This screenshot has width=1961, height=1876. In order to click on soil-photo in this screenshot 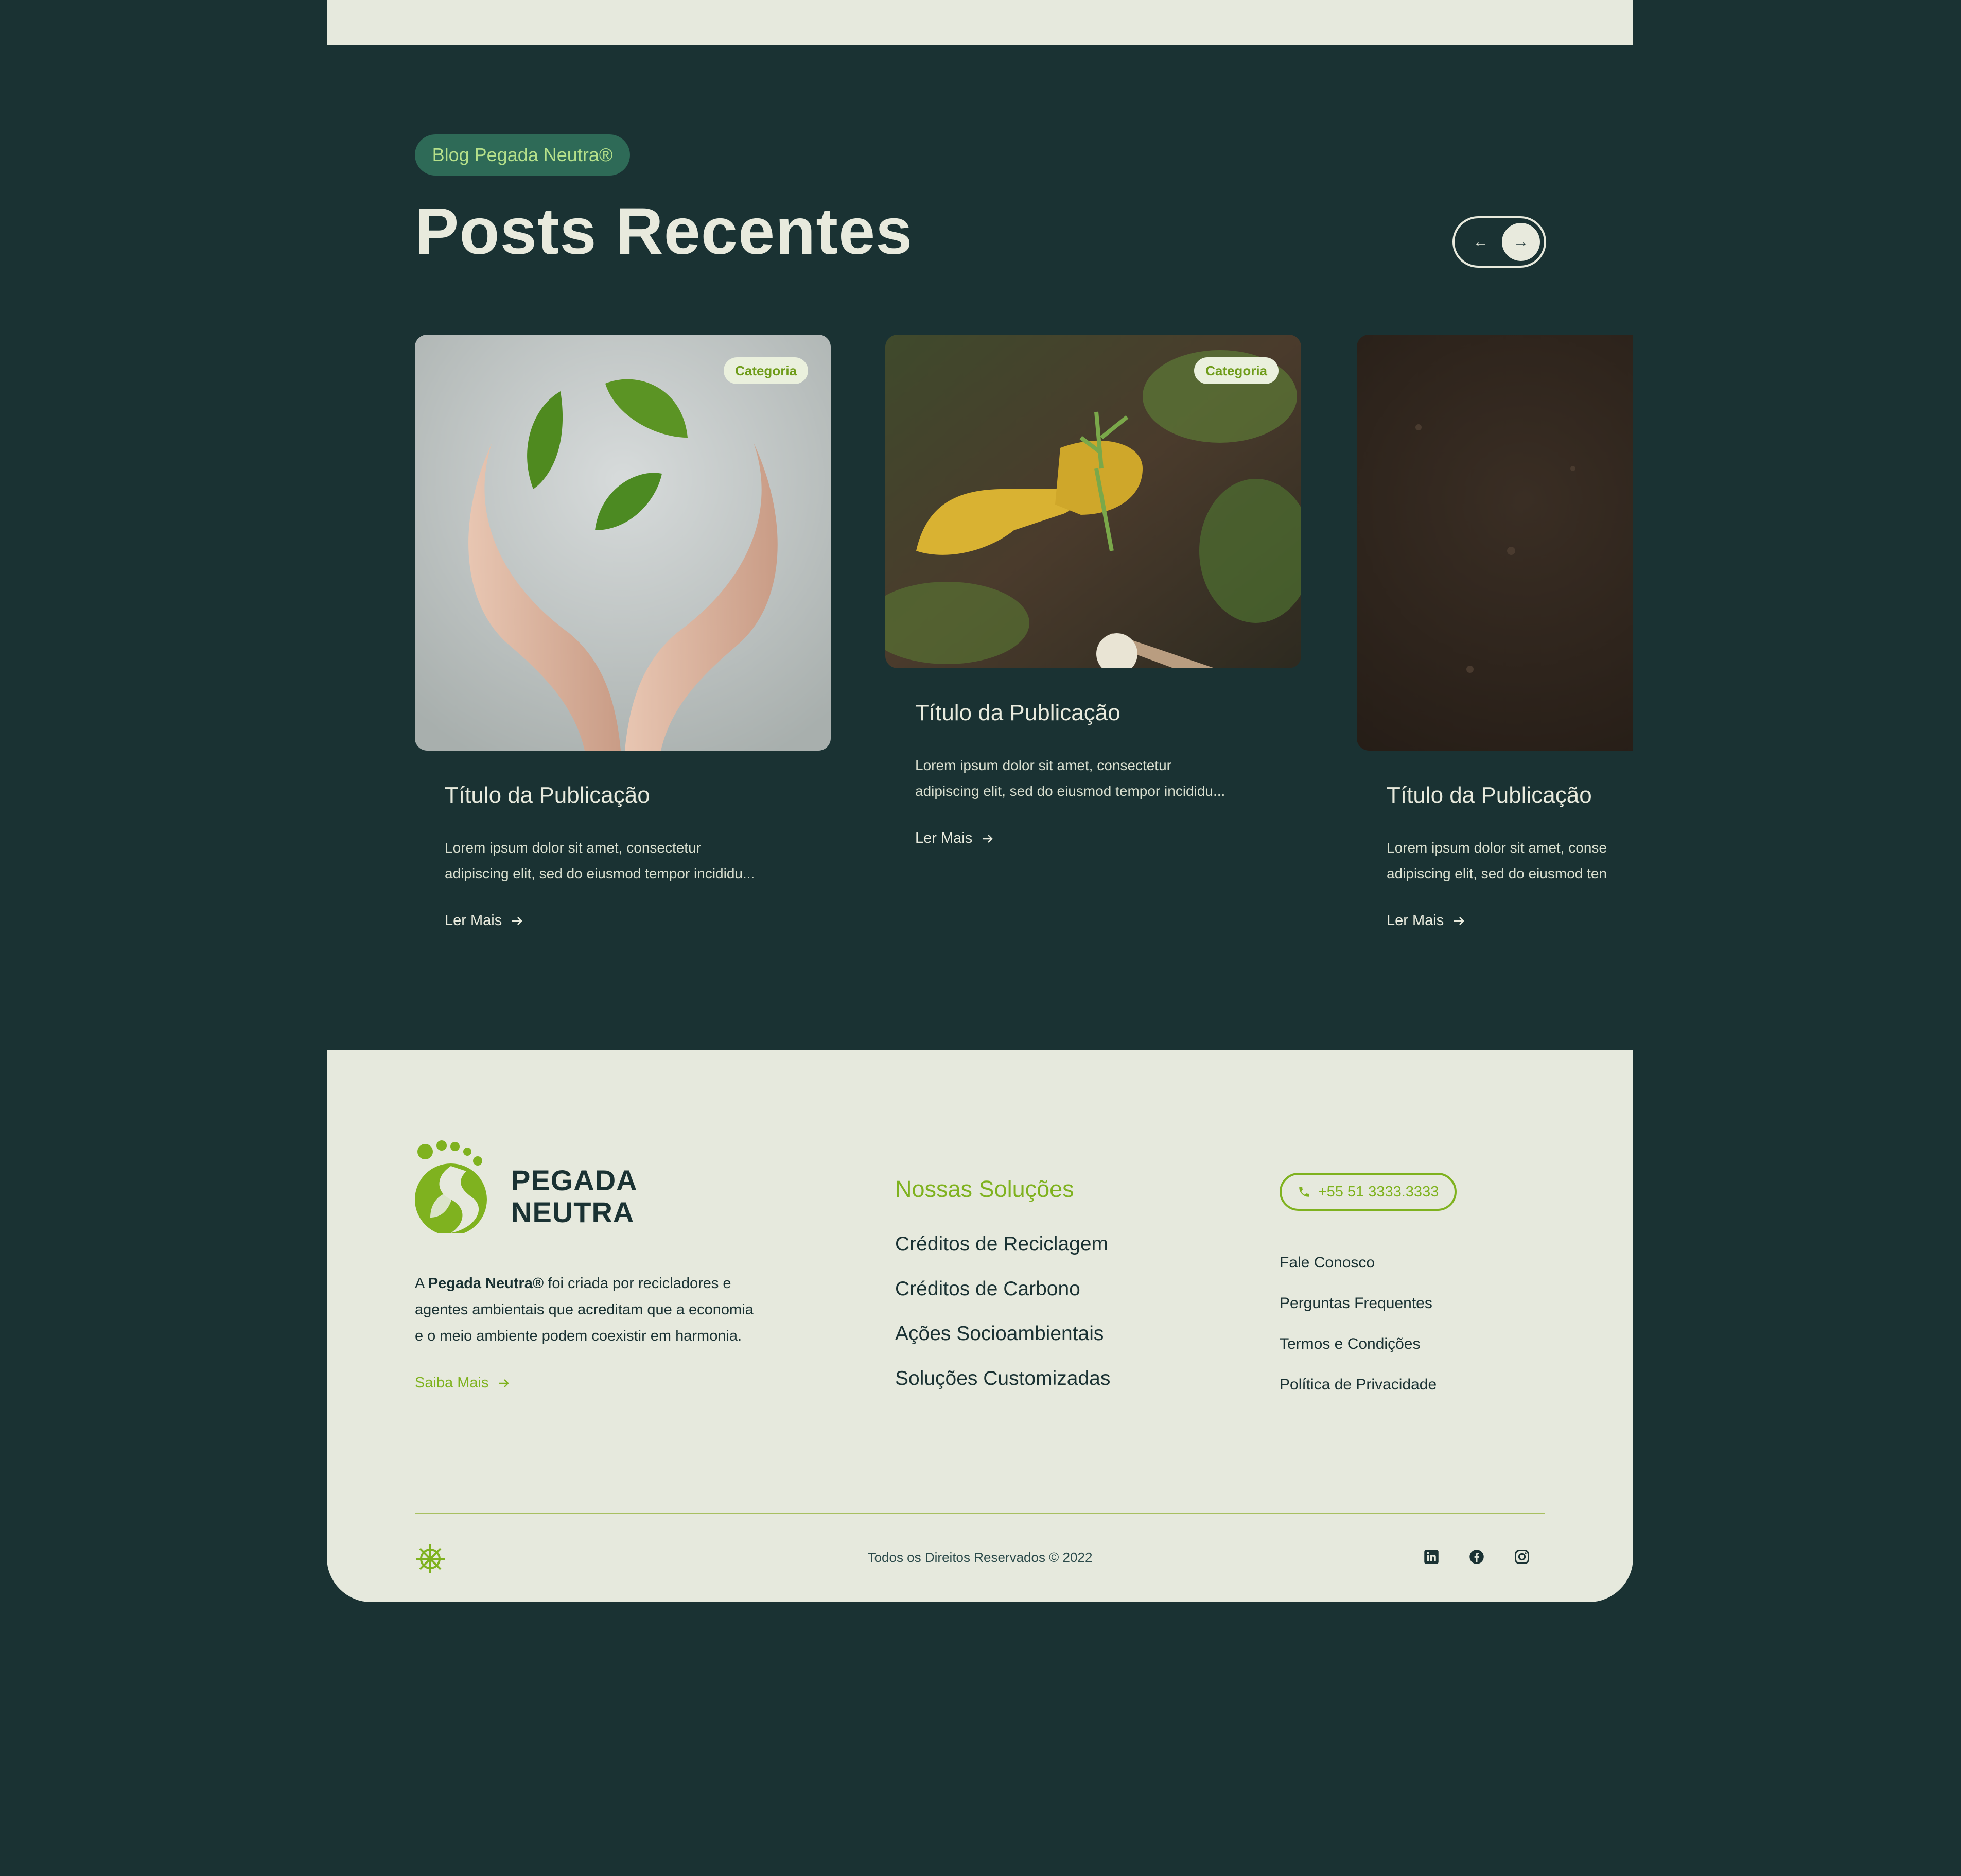, I will do `click(1495, 543)`.